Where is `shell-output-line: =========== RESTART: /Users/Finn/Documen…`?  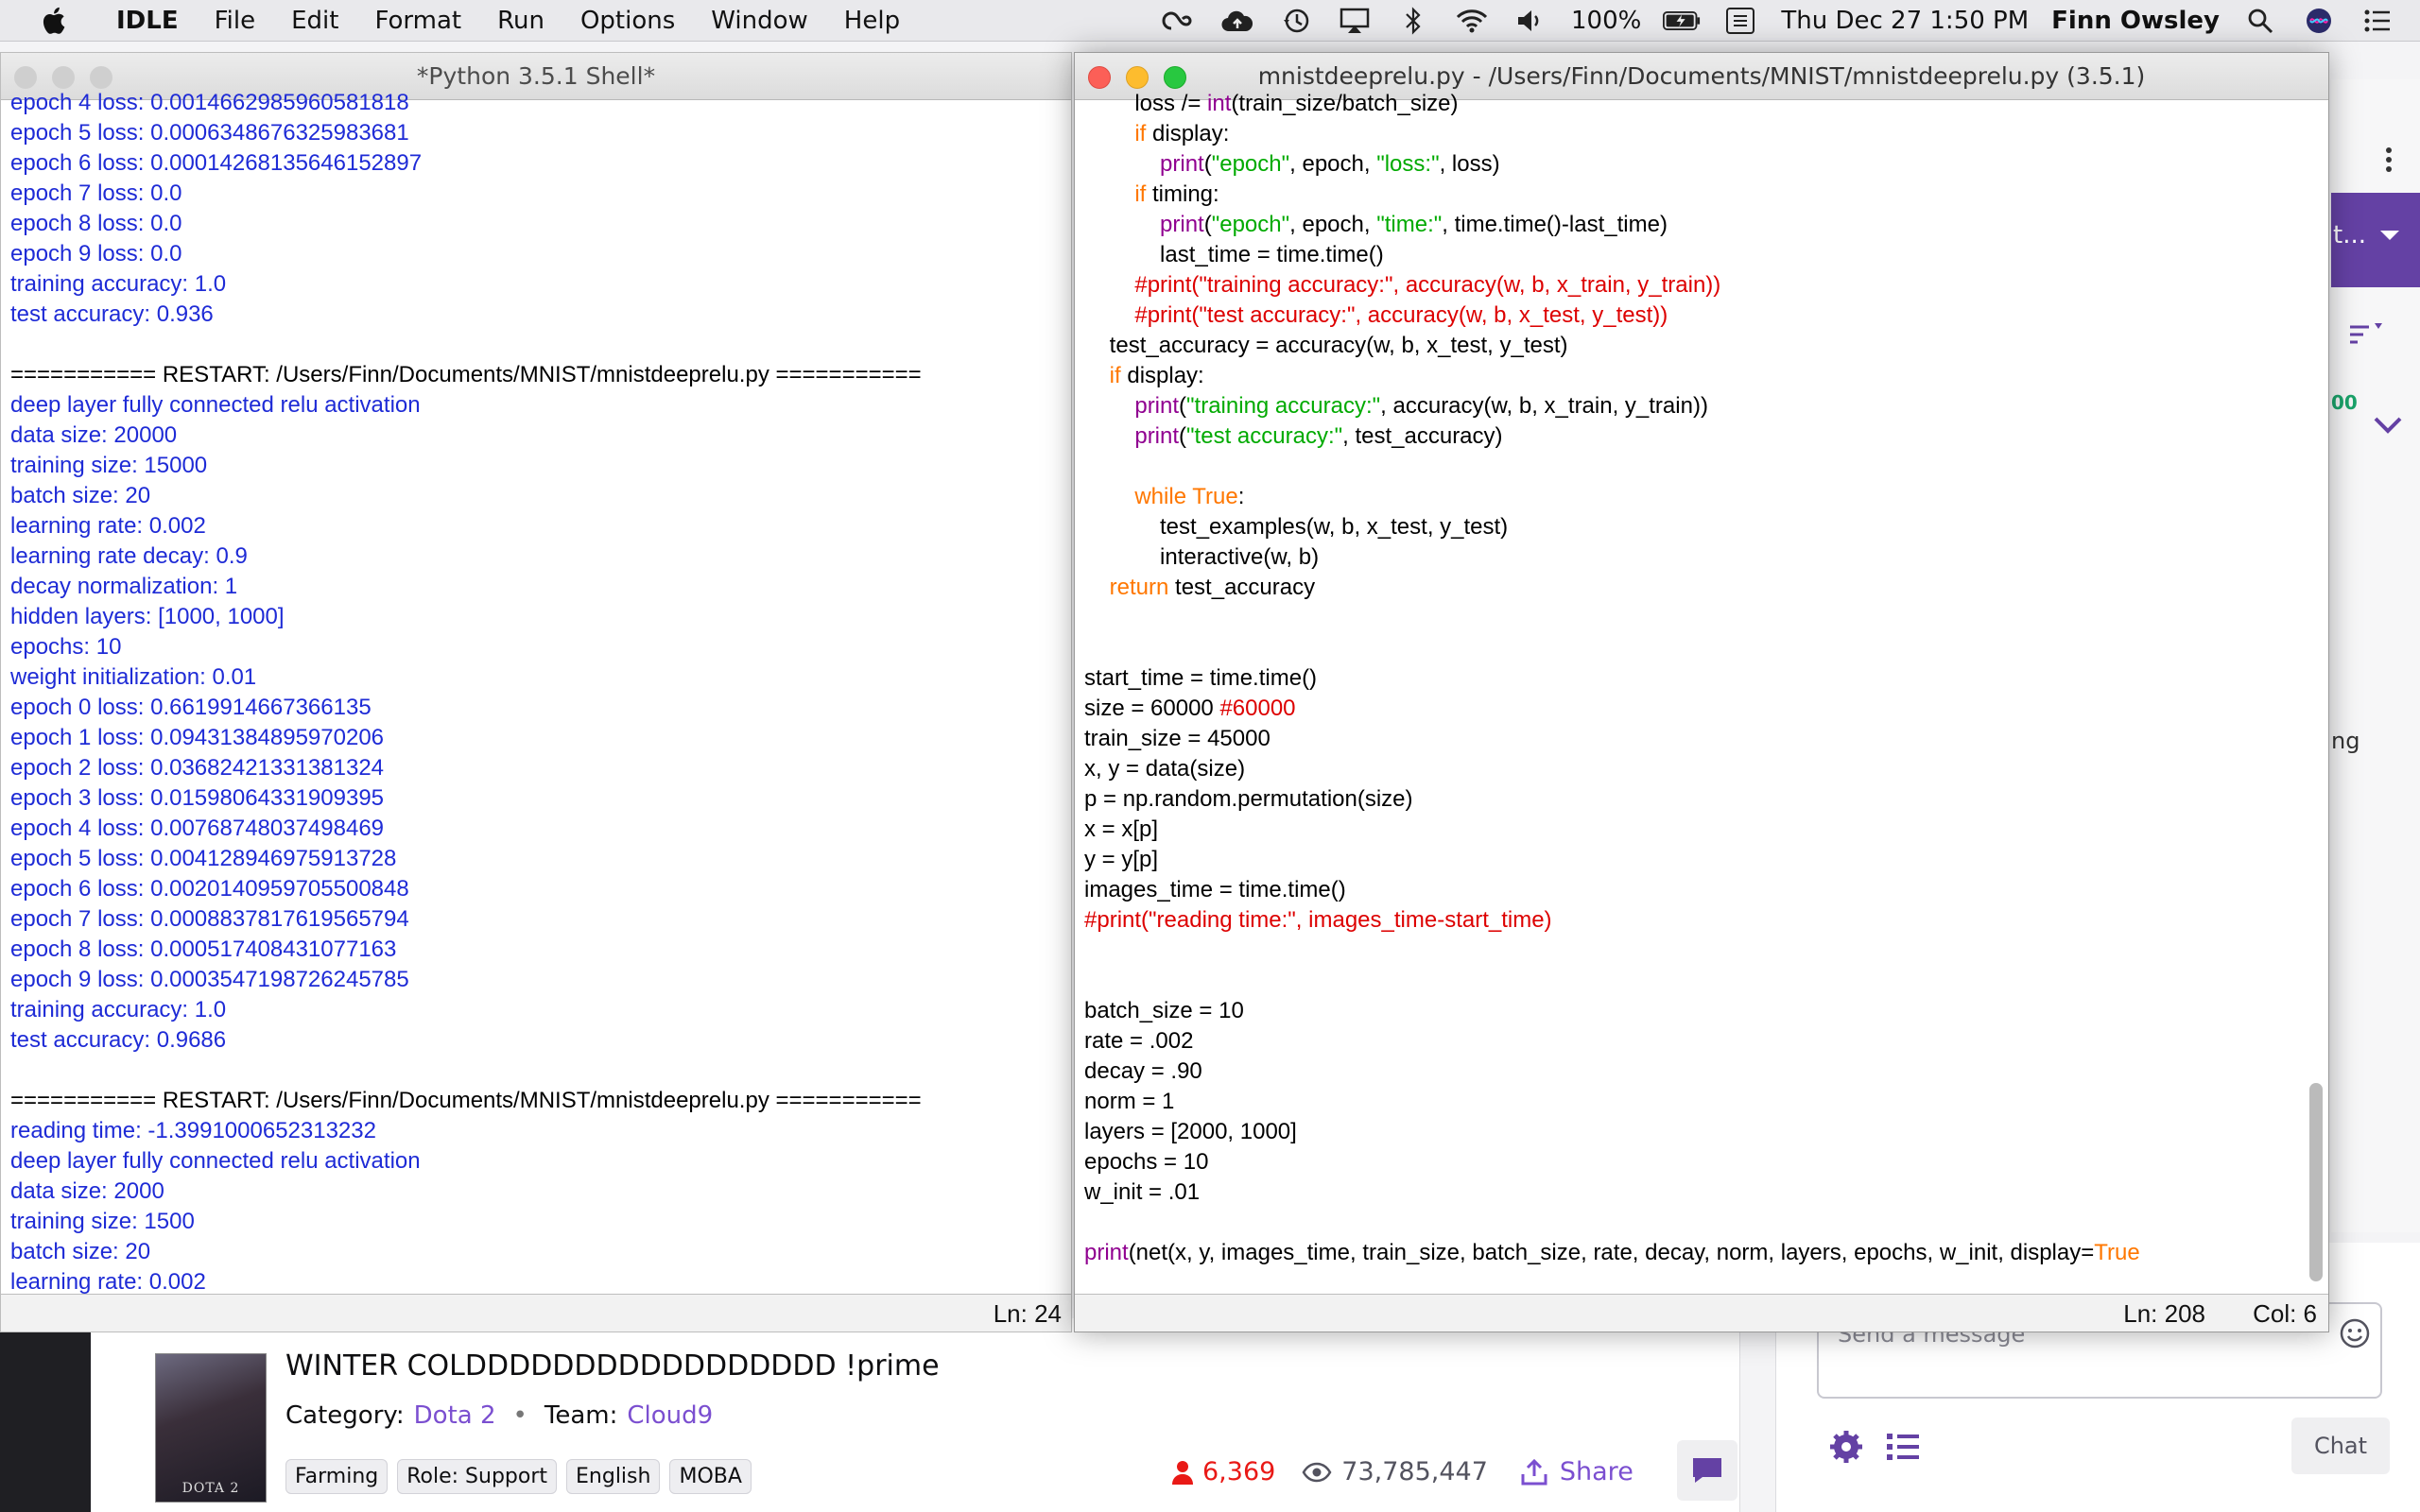
shell-output-line: =========== RESTART: /Users/Finn/Documen… is located at coordinates (466, 374).